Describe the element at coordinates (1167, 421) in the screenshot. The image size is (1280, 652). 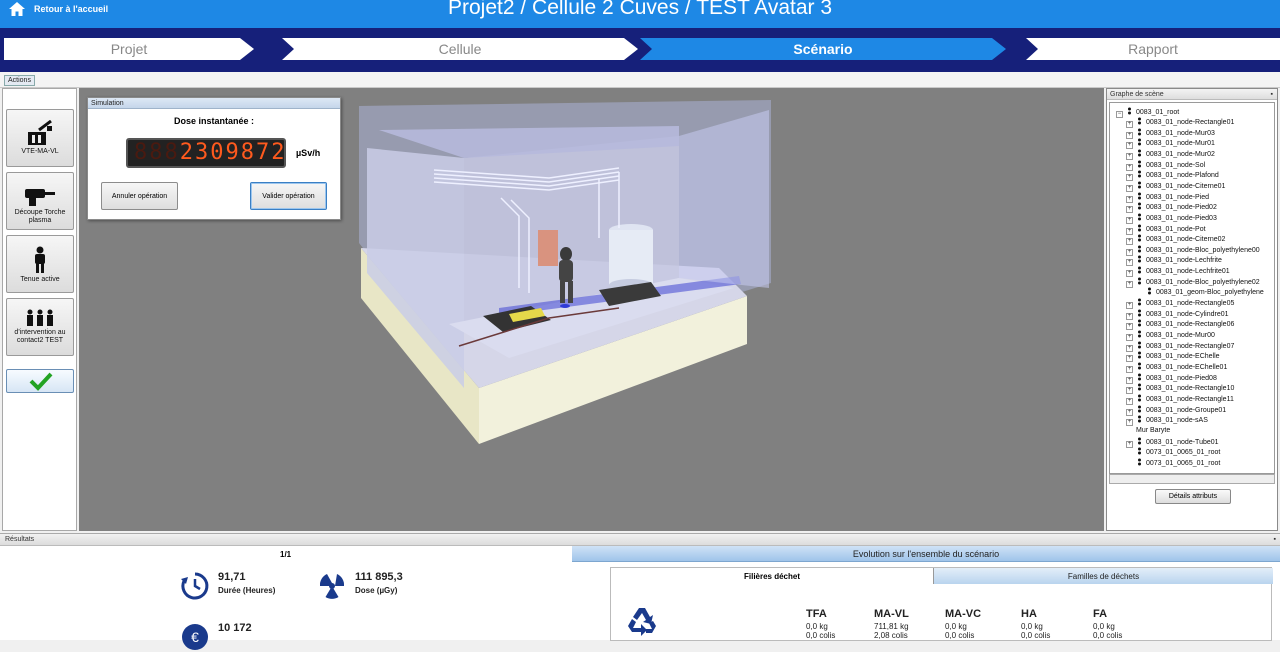
I see `tree-node: +0083_01_node-sAS` at that location.